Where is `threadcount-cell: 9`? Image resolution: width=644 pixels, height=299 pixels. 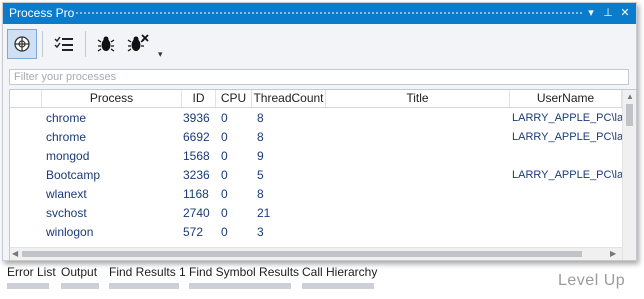 threadcount-cell: 9 is located at coordinates (260, 156).